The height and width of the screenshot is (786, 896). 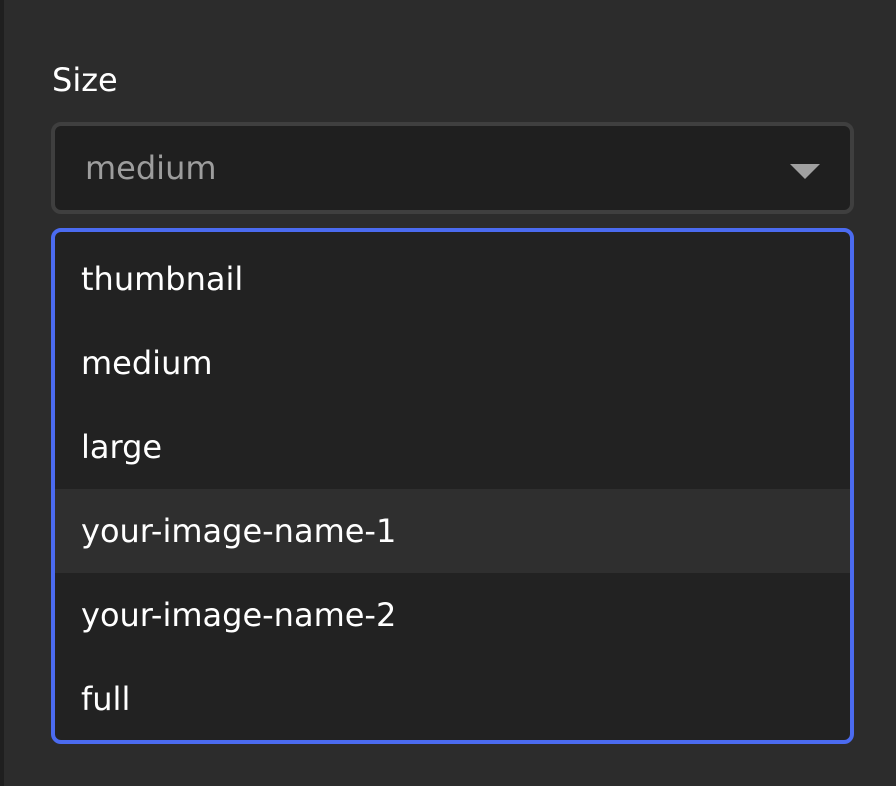 I want to click on size-label: Size, so click(x=85, y=80).